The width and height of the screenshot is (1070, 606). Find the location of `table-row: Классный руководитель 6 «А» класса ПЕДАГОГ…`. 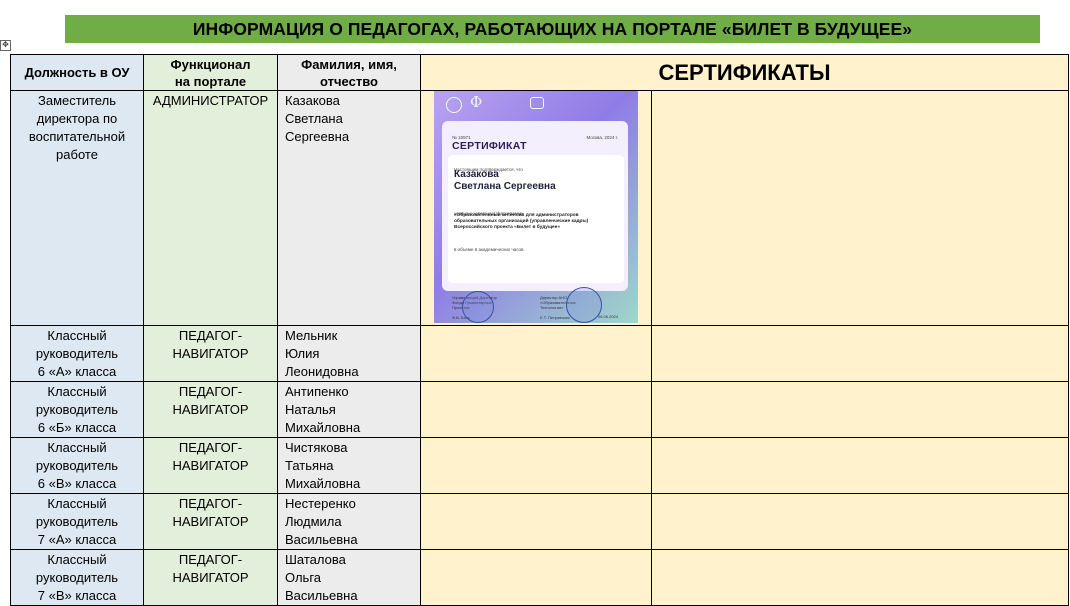

table-row: Классный руководитель 6 «А» класса ПЕДАГОГ… is located at coordinates (539, 353).